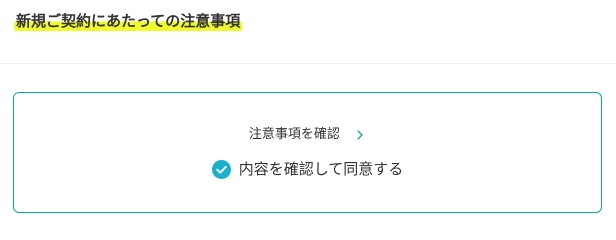 The image size is (616, 240). What do you see at coordinates (221, 169) in the screenshot?
I see `check-circle-icon` at bounding box center [221, 169].